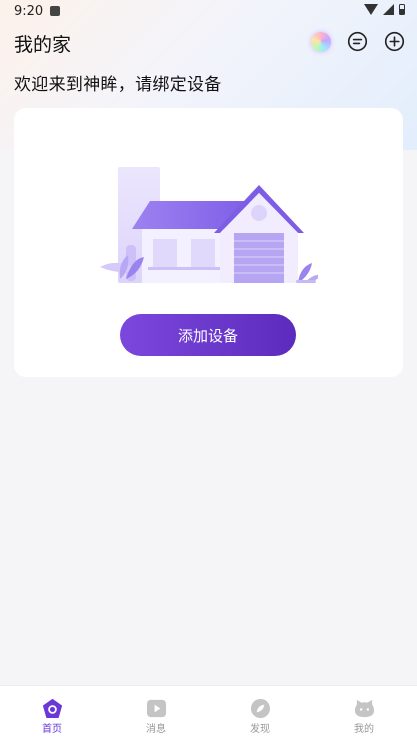 Image resolution: width=417 pixels, height=742 pixels. What do you see at coordinates (394, 41) in the screenshot?
I see `add-icon` at bounding box center [394, 41].